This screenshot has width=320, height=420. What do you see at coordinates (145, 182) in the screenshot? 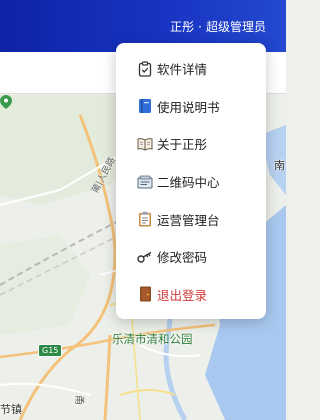
I see `card-index-icon` at bounding box center [145, 182].